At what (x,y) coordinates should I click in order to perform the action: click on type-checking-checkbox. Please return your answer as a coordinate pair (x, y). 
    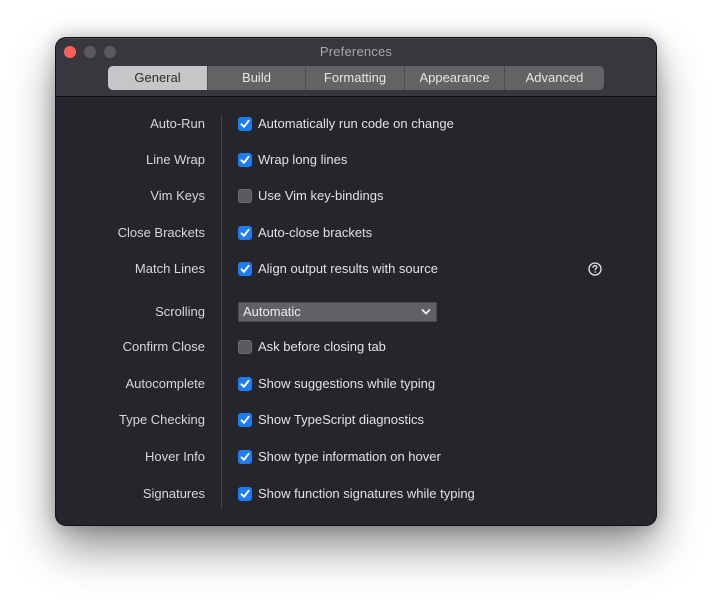
    Looking at the image, I should click on (245, 420).